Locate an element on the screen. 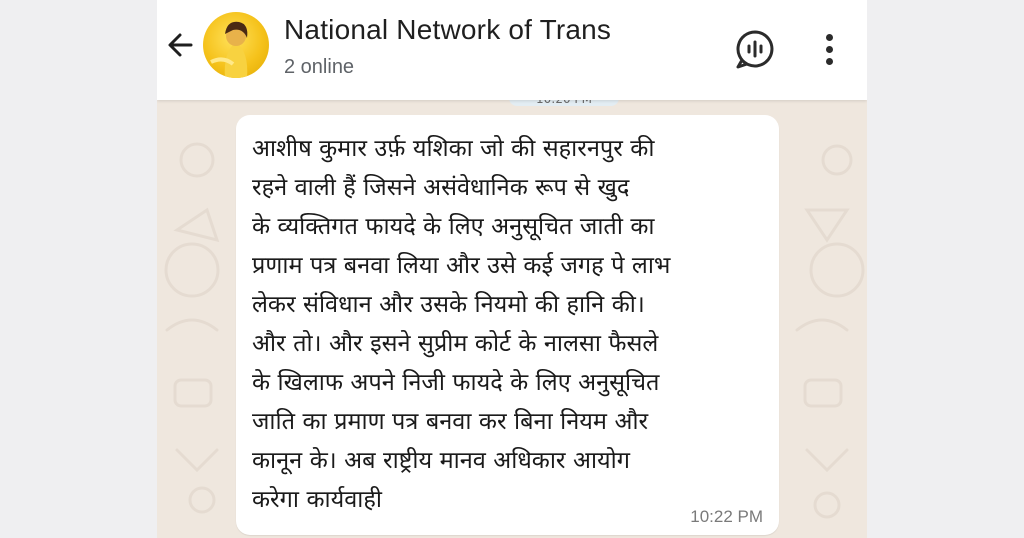  online-status: 2 online is located at coordinates (319, 67).